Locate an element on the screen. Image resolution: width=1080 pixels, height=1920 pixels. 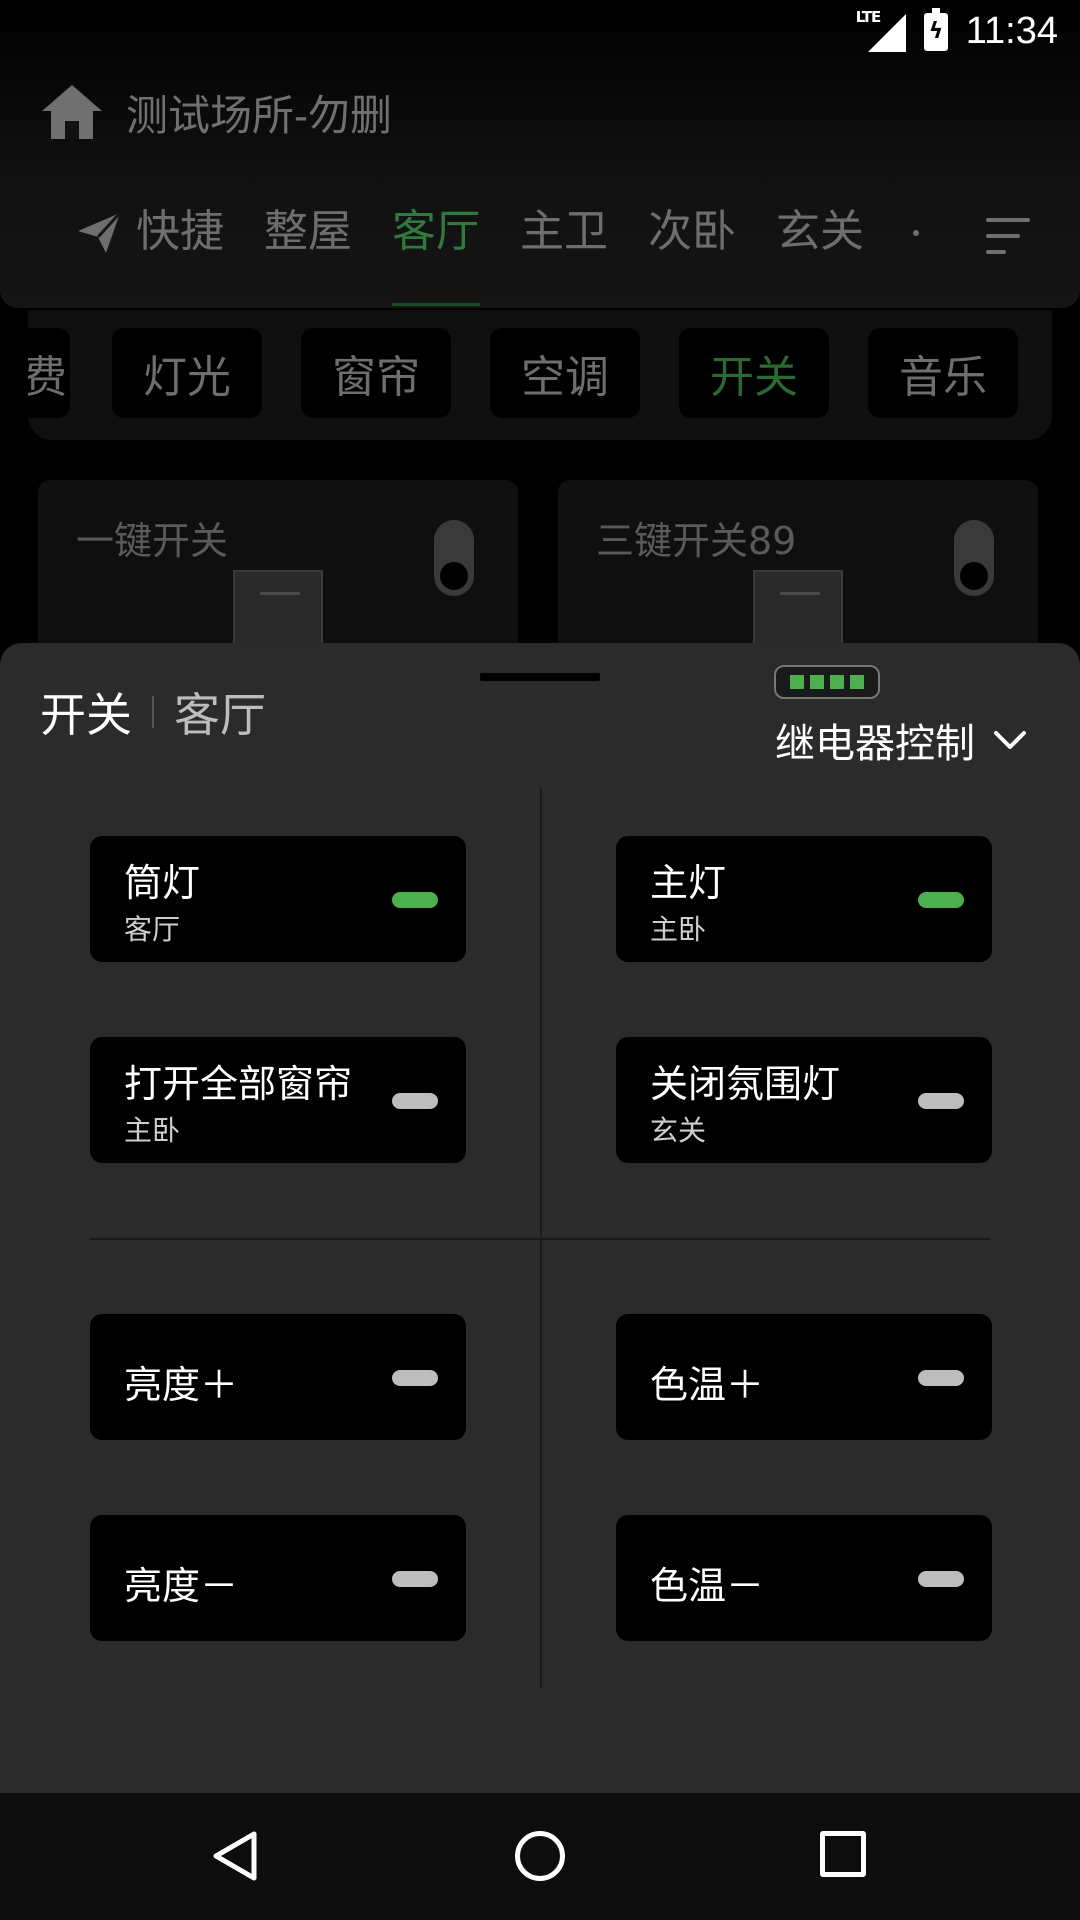
category-chip-partial: 费 is located at coordinates (49, 373).